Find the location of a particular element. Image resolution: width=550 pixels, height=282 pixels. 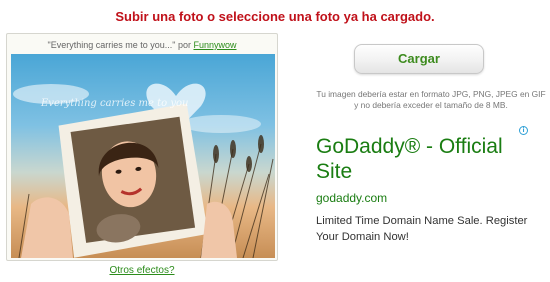

author-link: Funnywow is located at coordinates (214, 45).